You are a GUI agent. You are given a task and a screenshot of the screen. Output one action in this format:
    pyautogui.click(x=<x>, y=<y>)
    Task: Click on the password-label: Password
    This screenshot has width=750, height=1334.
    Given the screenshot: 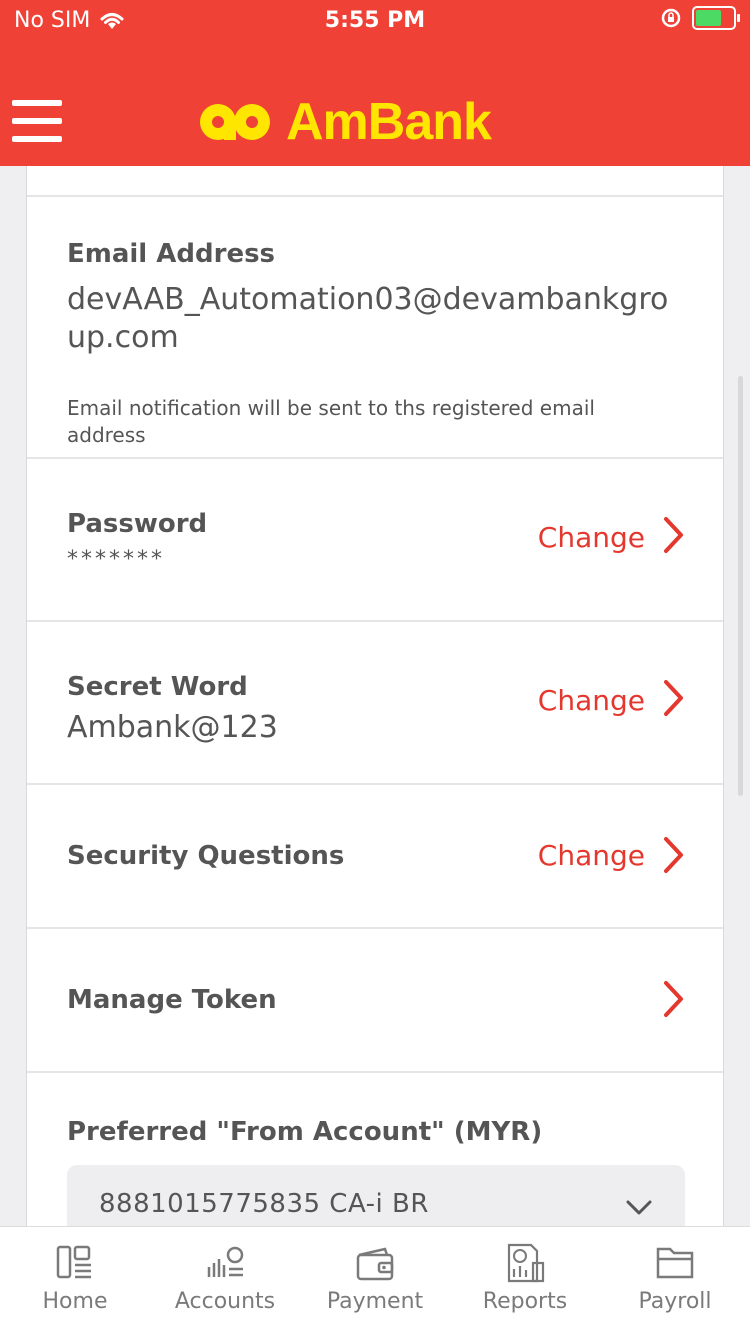 What is the action you would take?
    pyautogui.click(x=137, y=524)
    